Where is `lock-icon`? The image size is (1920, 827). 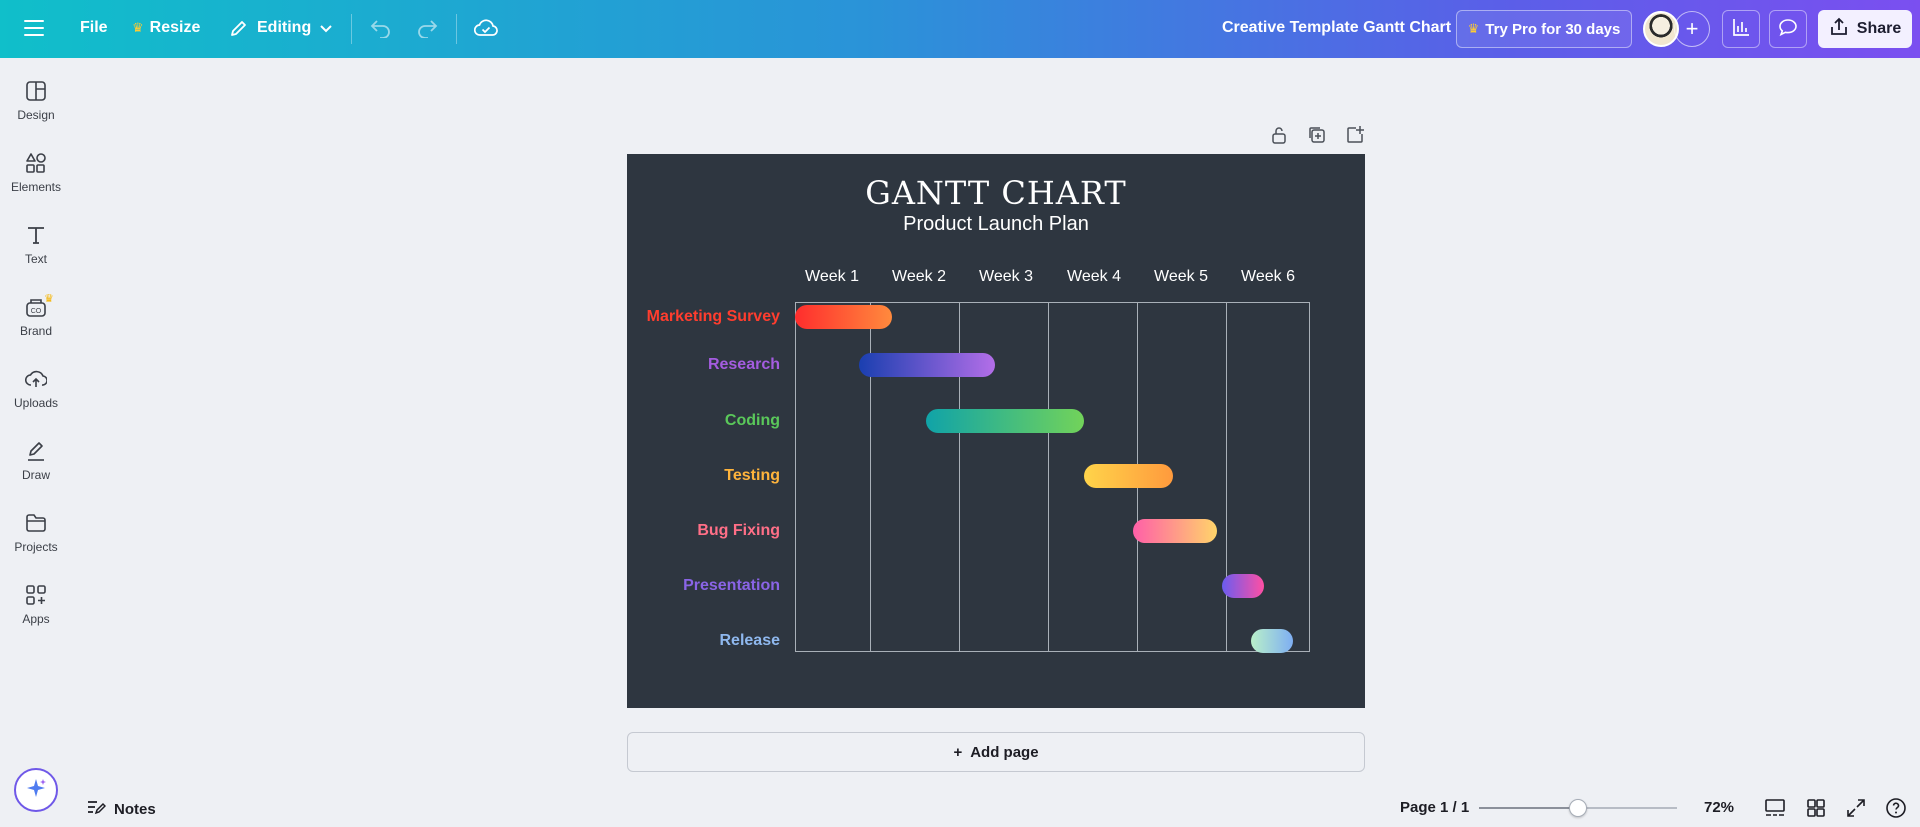 lock-icon is located at coordinates (1279, 135).